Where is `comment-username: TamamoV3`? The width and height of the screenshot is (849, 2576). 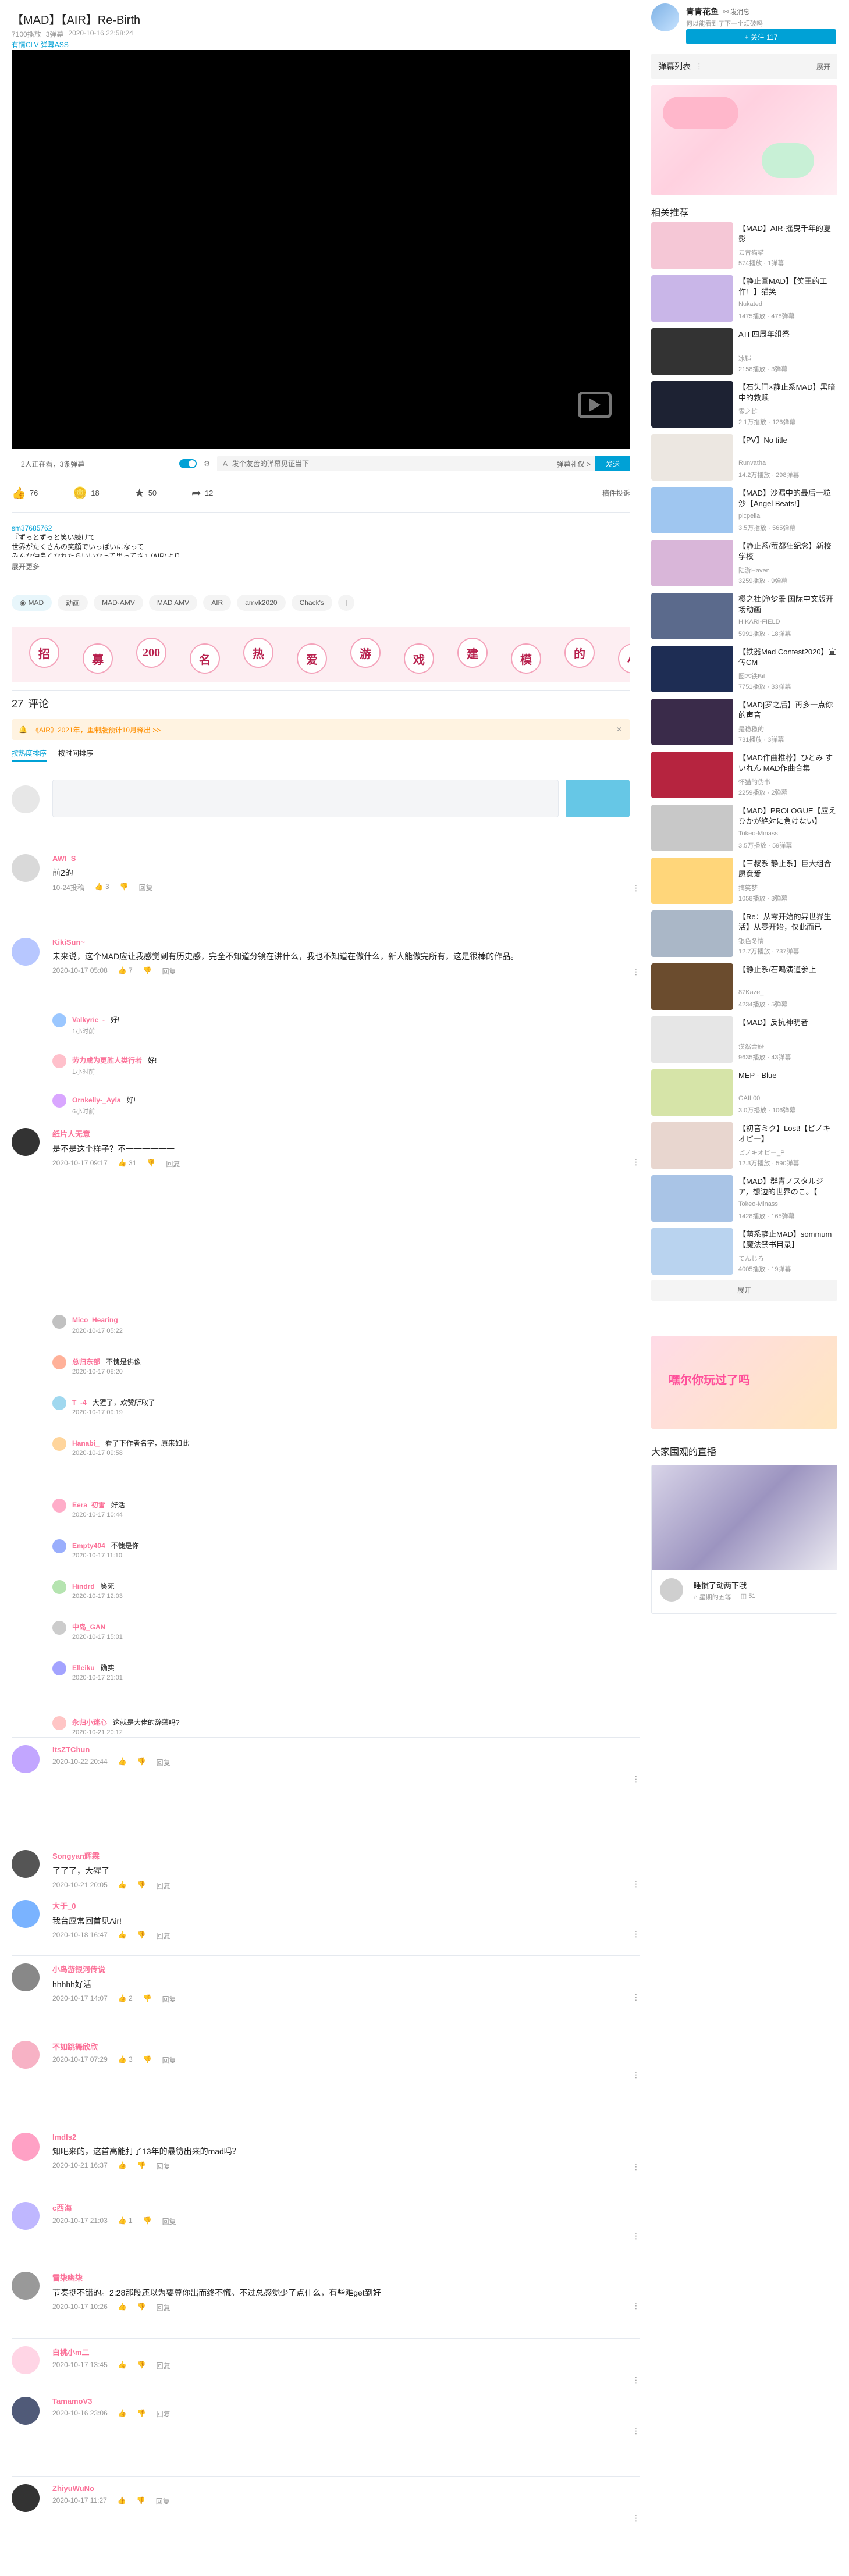
comment-username: TamamoV3 is located at coordinates (343, 2402).